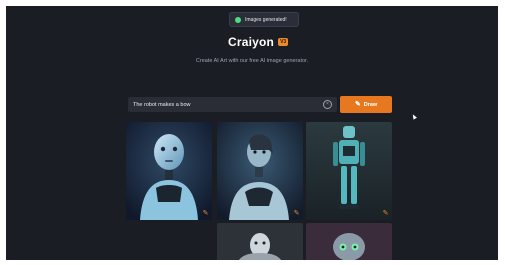 The image size is (505, 265). I want to click on result-image-2: ✎, so click(260, 171).